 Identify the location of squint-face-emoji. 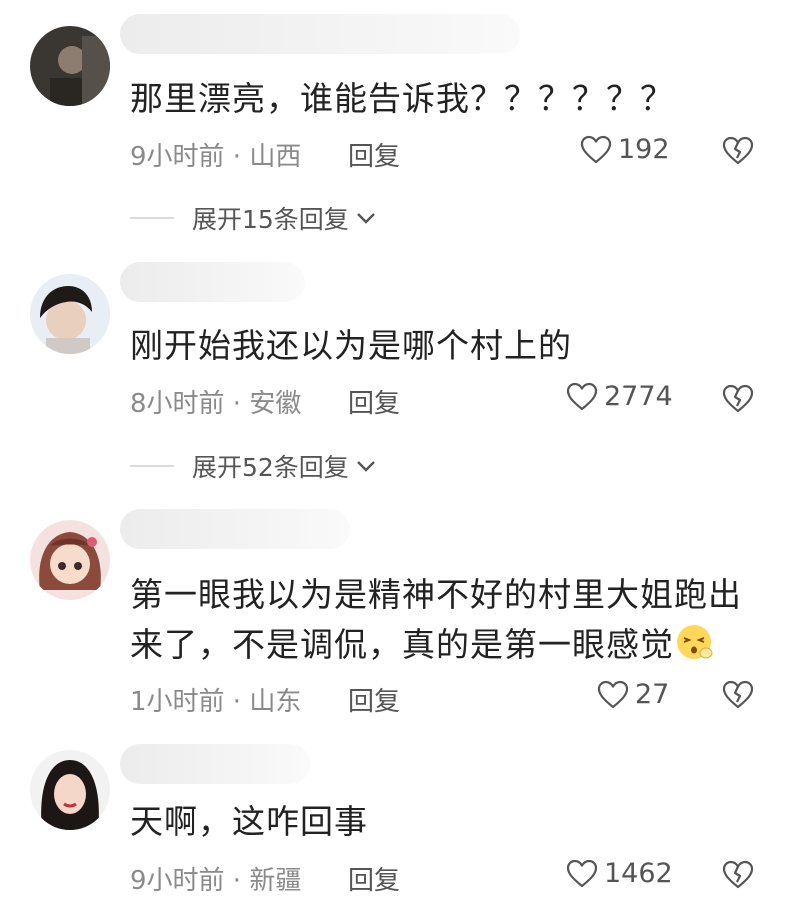
(695, 642).